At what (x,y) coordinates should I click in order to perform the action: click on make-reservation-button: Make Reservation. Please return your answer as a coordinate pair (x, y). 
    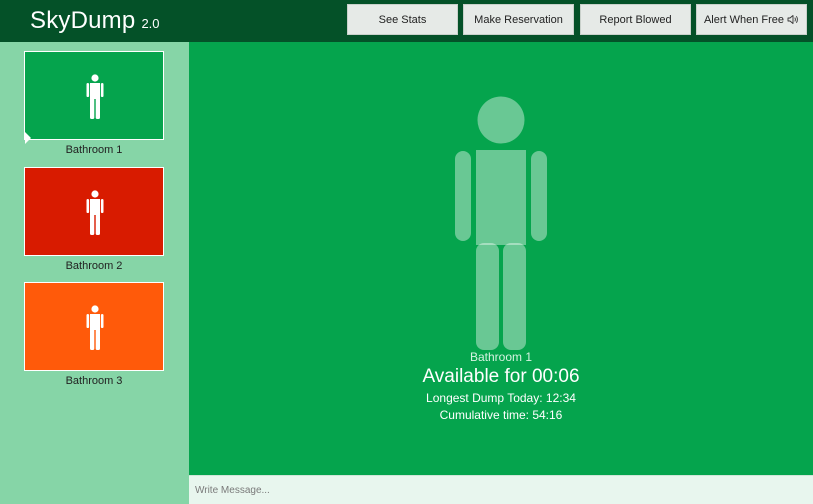
    Looking at the image, I should click on (518, 19).